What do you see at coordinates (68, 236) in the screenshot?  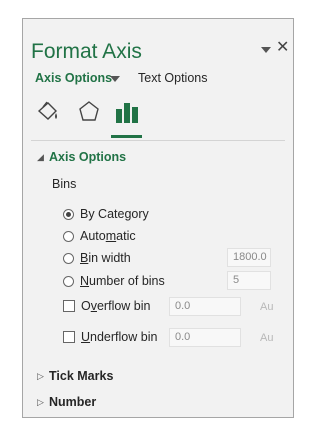 I see `automatic-radio` at bounding box center [68, 236].